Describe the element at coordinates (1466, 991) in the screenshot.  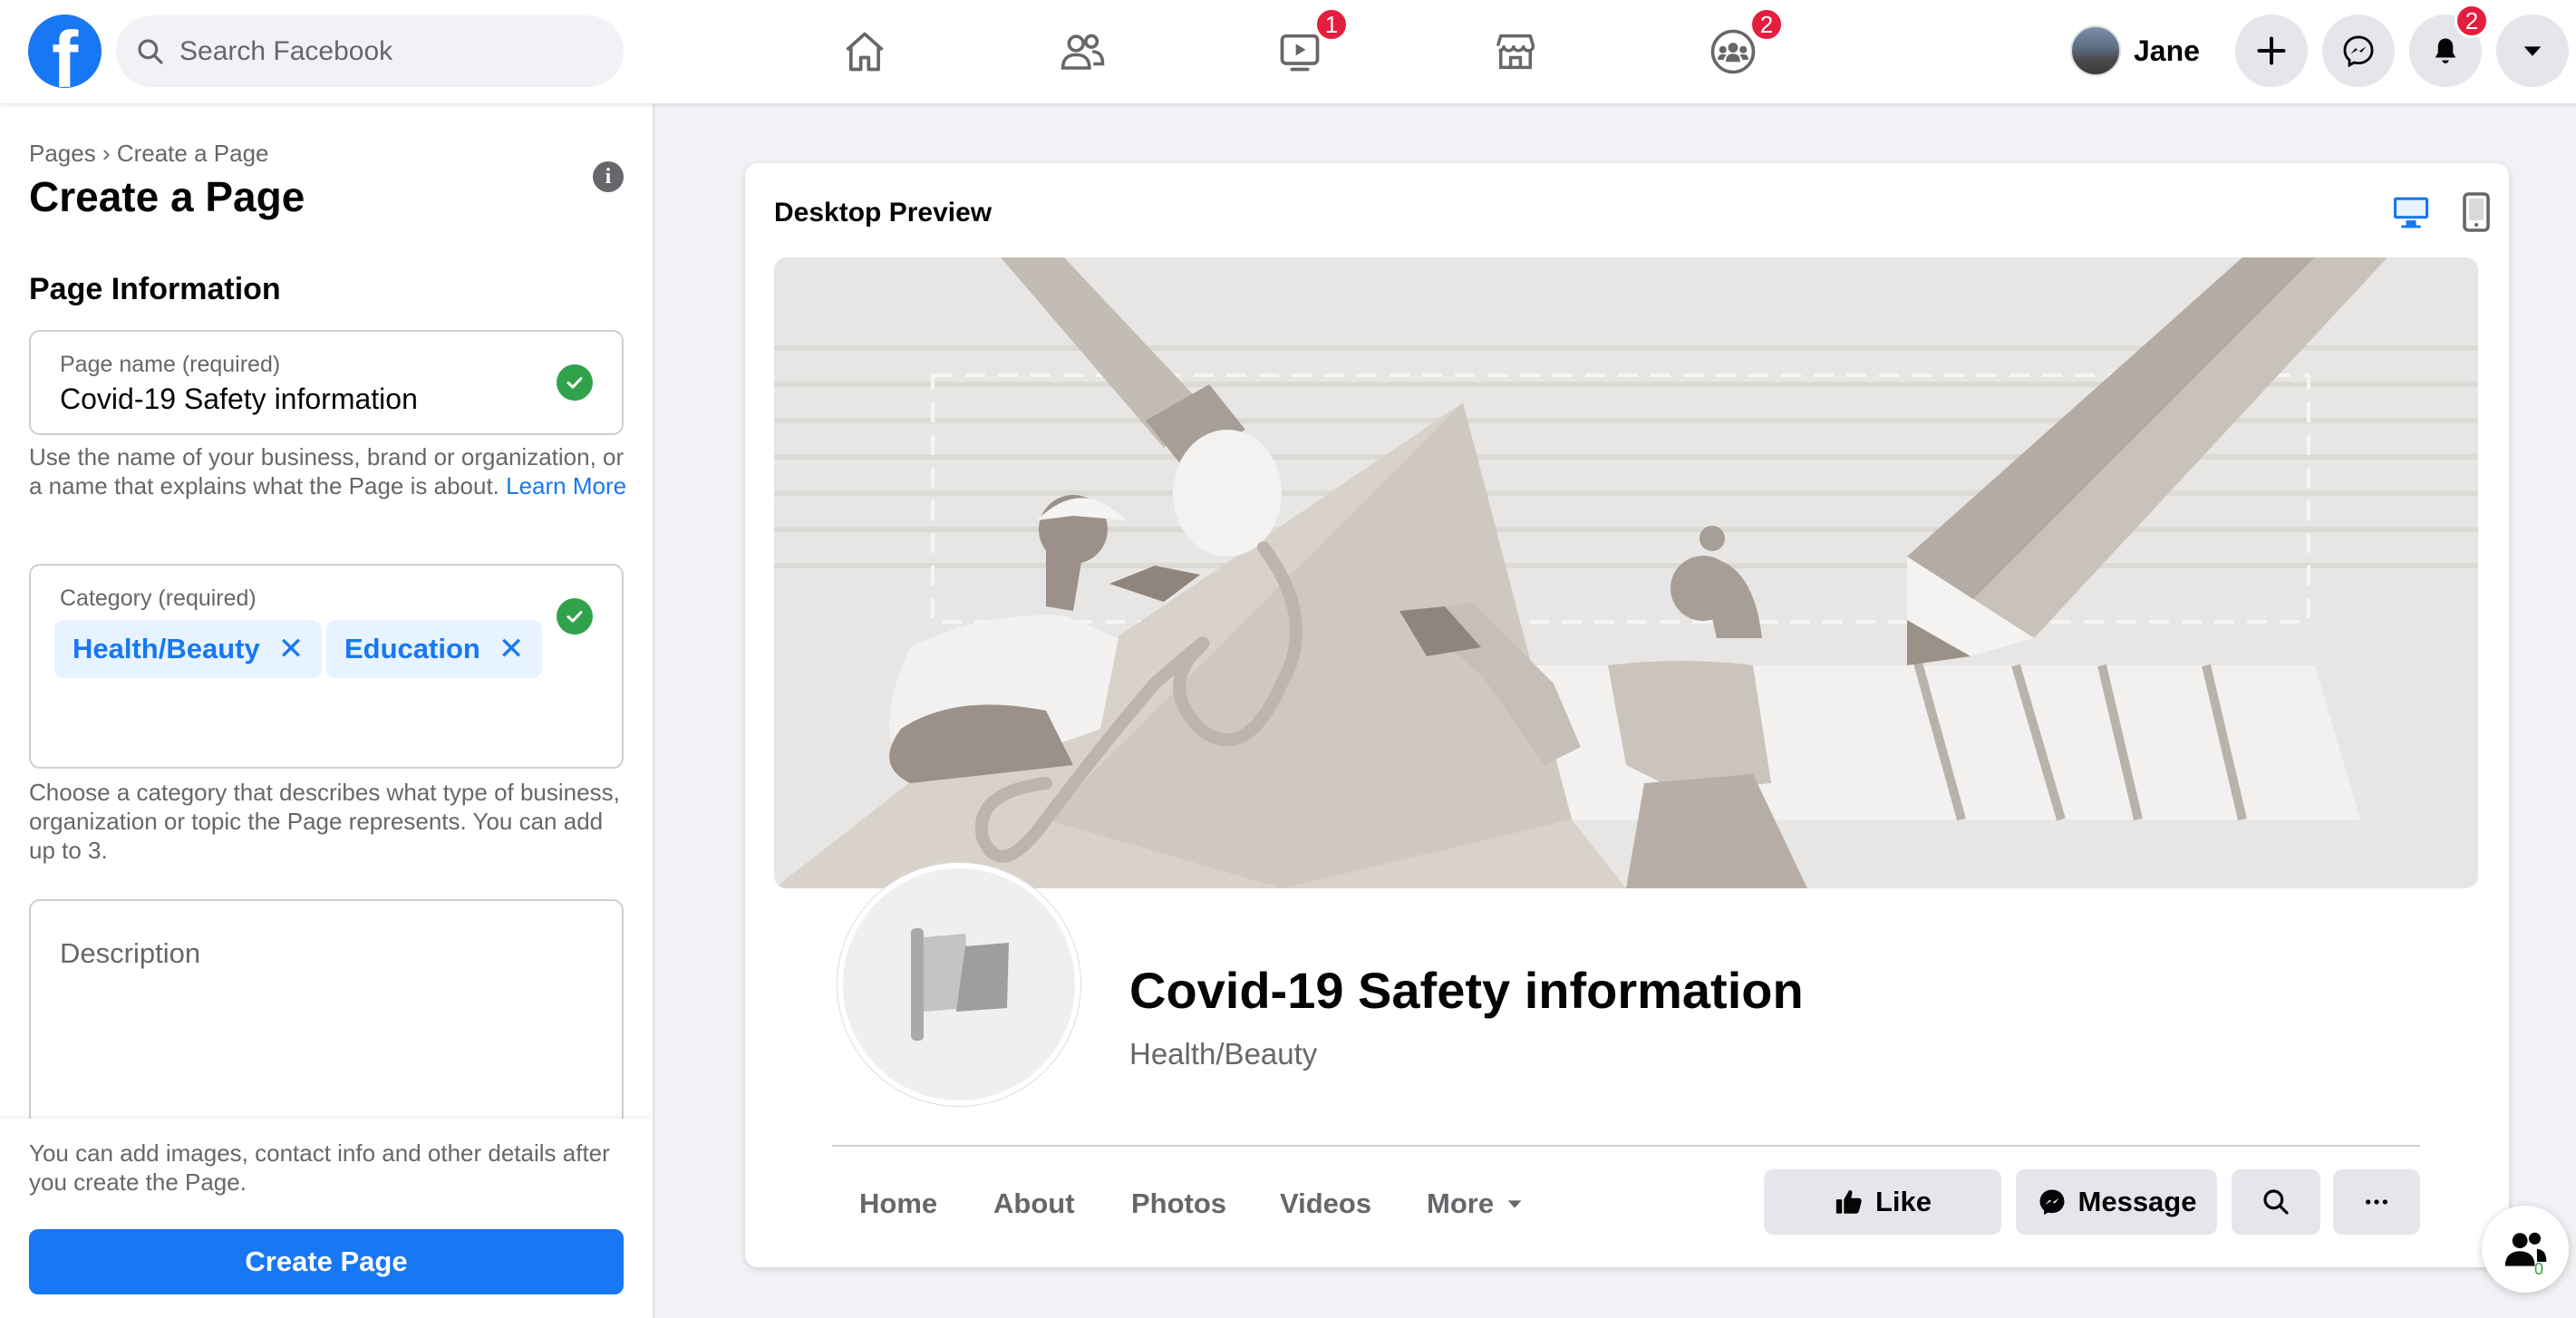
I see `preview-page-name: Covid-19 Safety information` at that location.